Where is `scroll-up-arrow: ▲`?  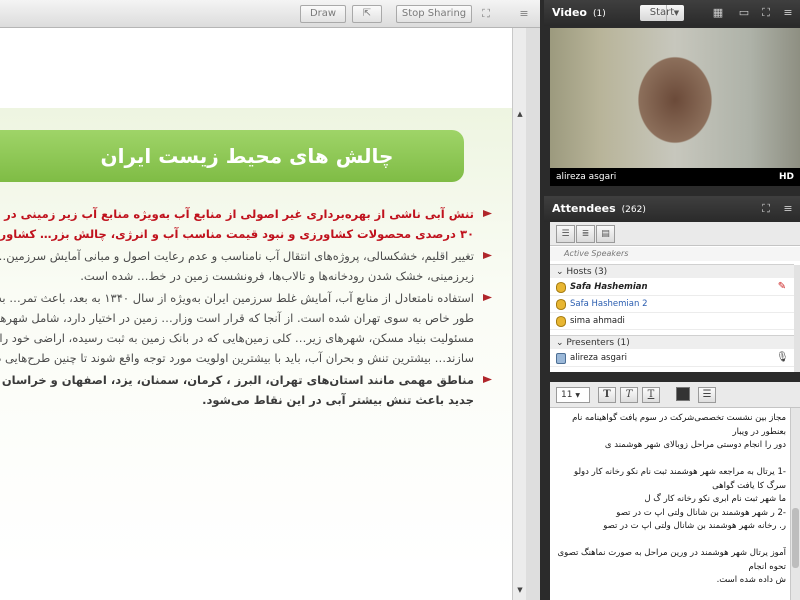
scroll-up-arrow: ▲ is located at coordinates (520, 114).